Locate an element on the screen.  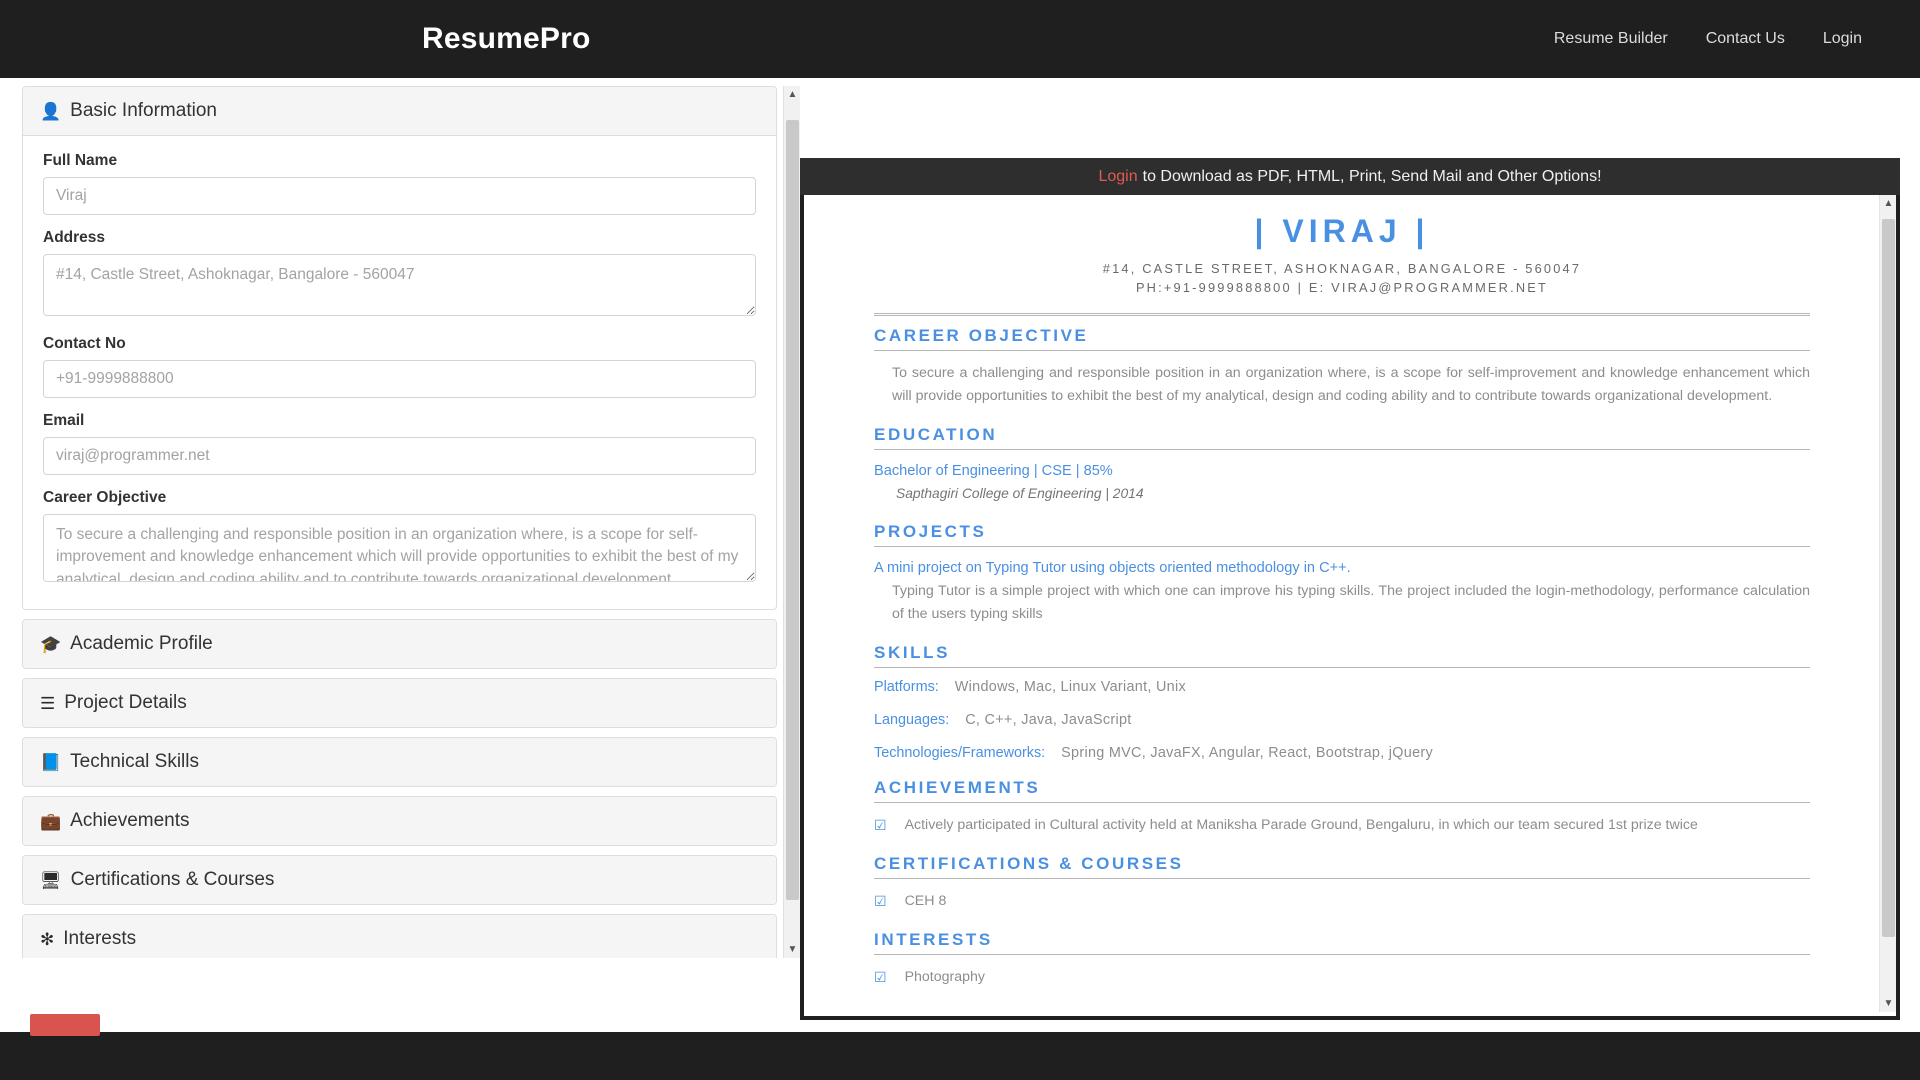
preview-scroll-up-arrow-icon: ▲ is located at coordinates (1888, 203).